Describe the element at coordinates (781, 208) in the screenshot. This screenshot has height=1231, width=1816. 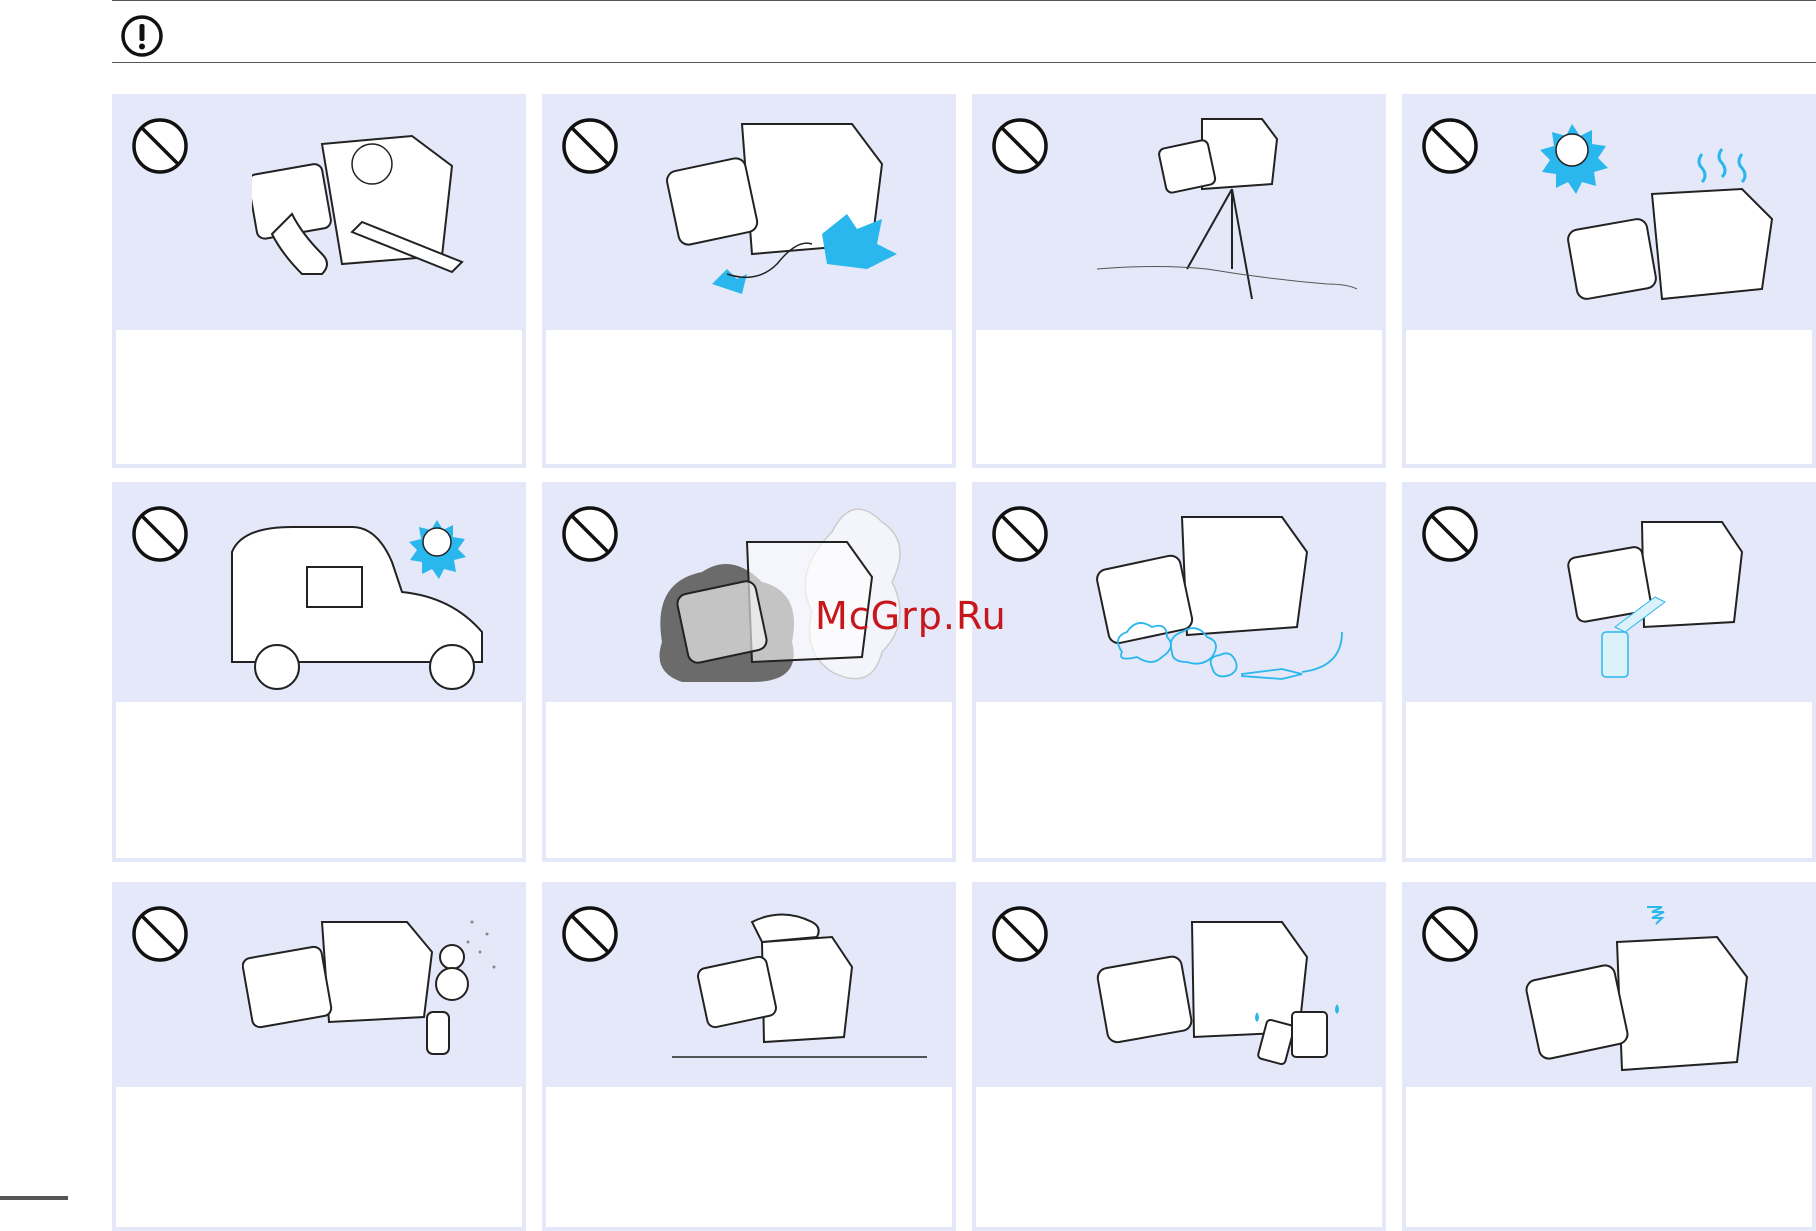
I see `no-shock-icon` at that location.